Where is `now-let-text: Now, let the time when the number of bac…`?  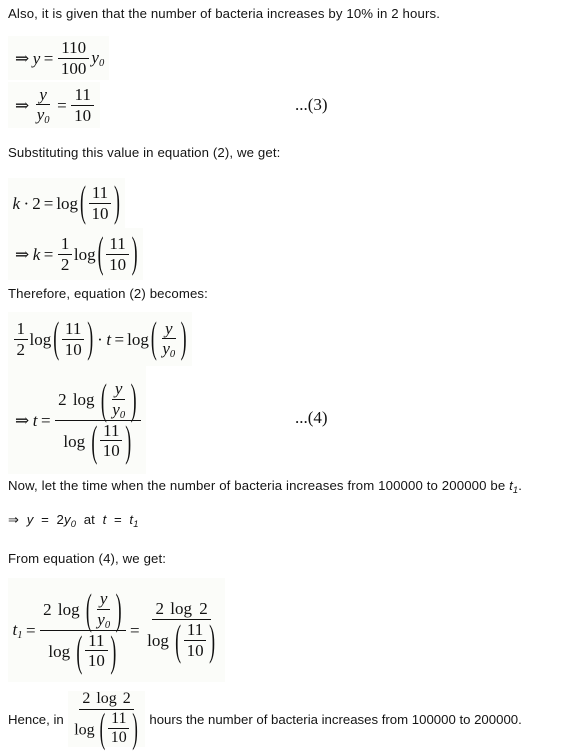 now-let-text: Now, let the time when the number of bac… is located at coordinates (259, 485).